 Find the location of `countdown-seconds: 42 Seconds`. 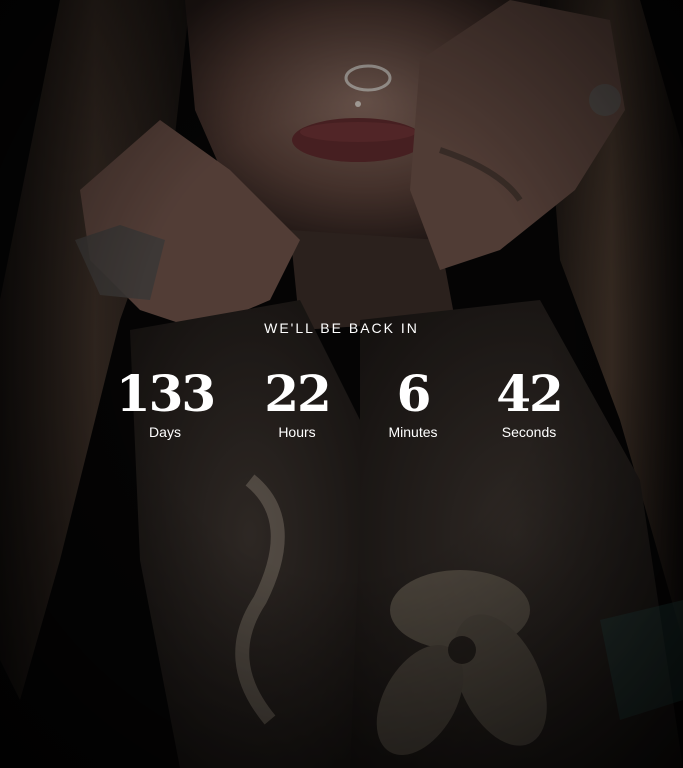

countdown-seconds: 42 Seconds is located at coordinates (529, 403).